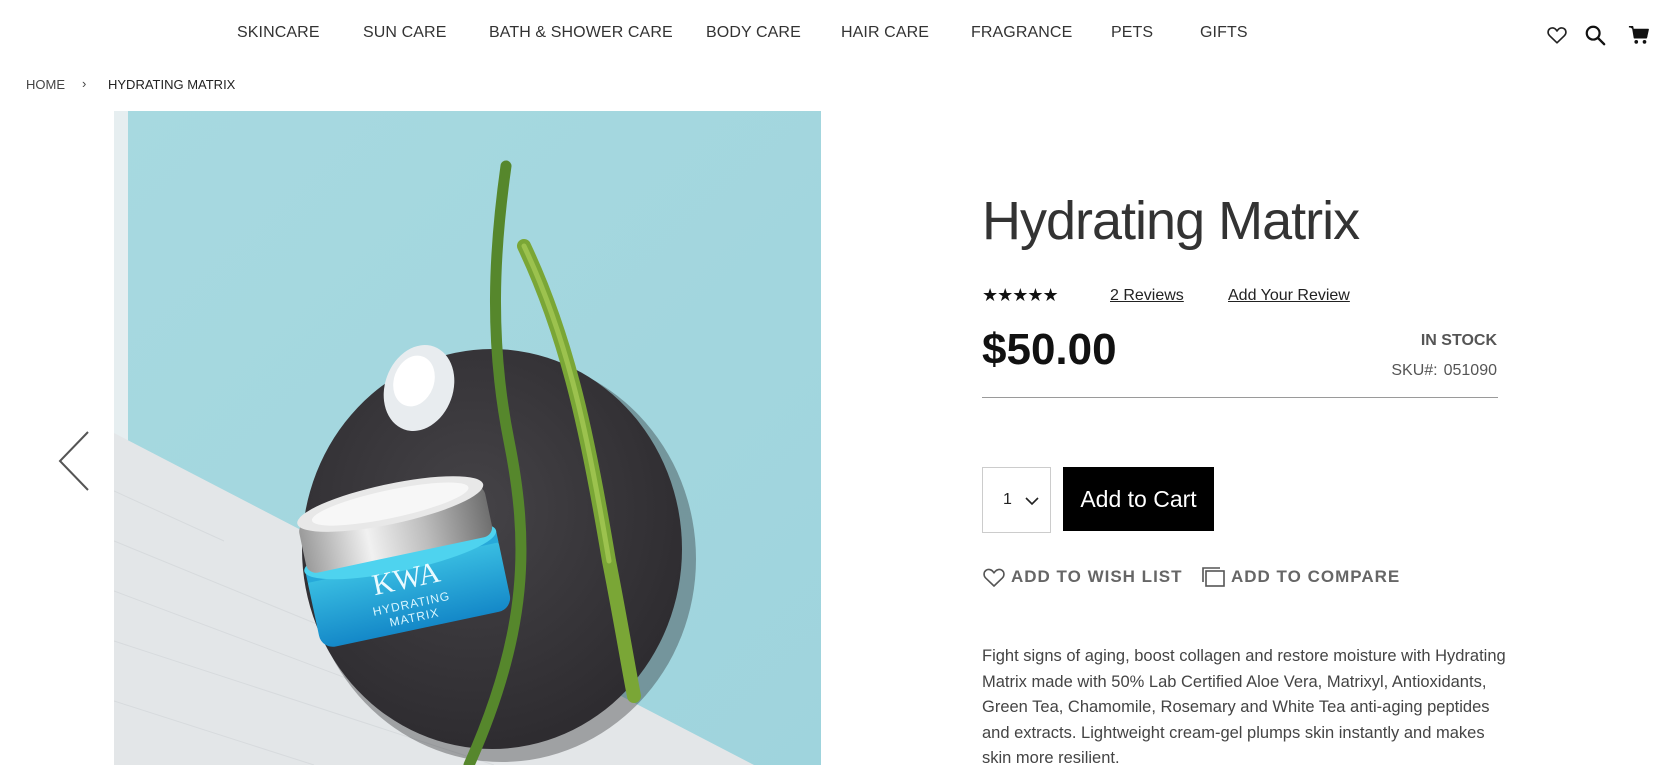 This screenshot has height=765, width=1680. What do you see at coordinates (1020, 295) in the screenshot?
I see `rating-stars-icon: ★★★★★` at bounding box center [1020, 295].